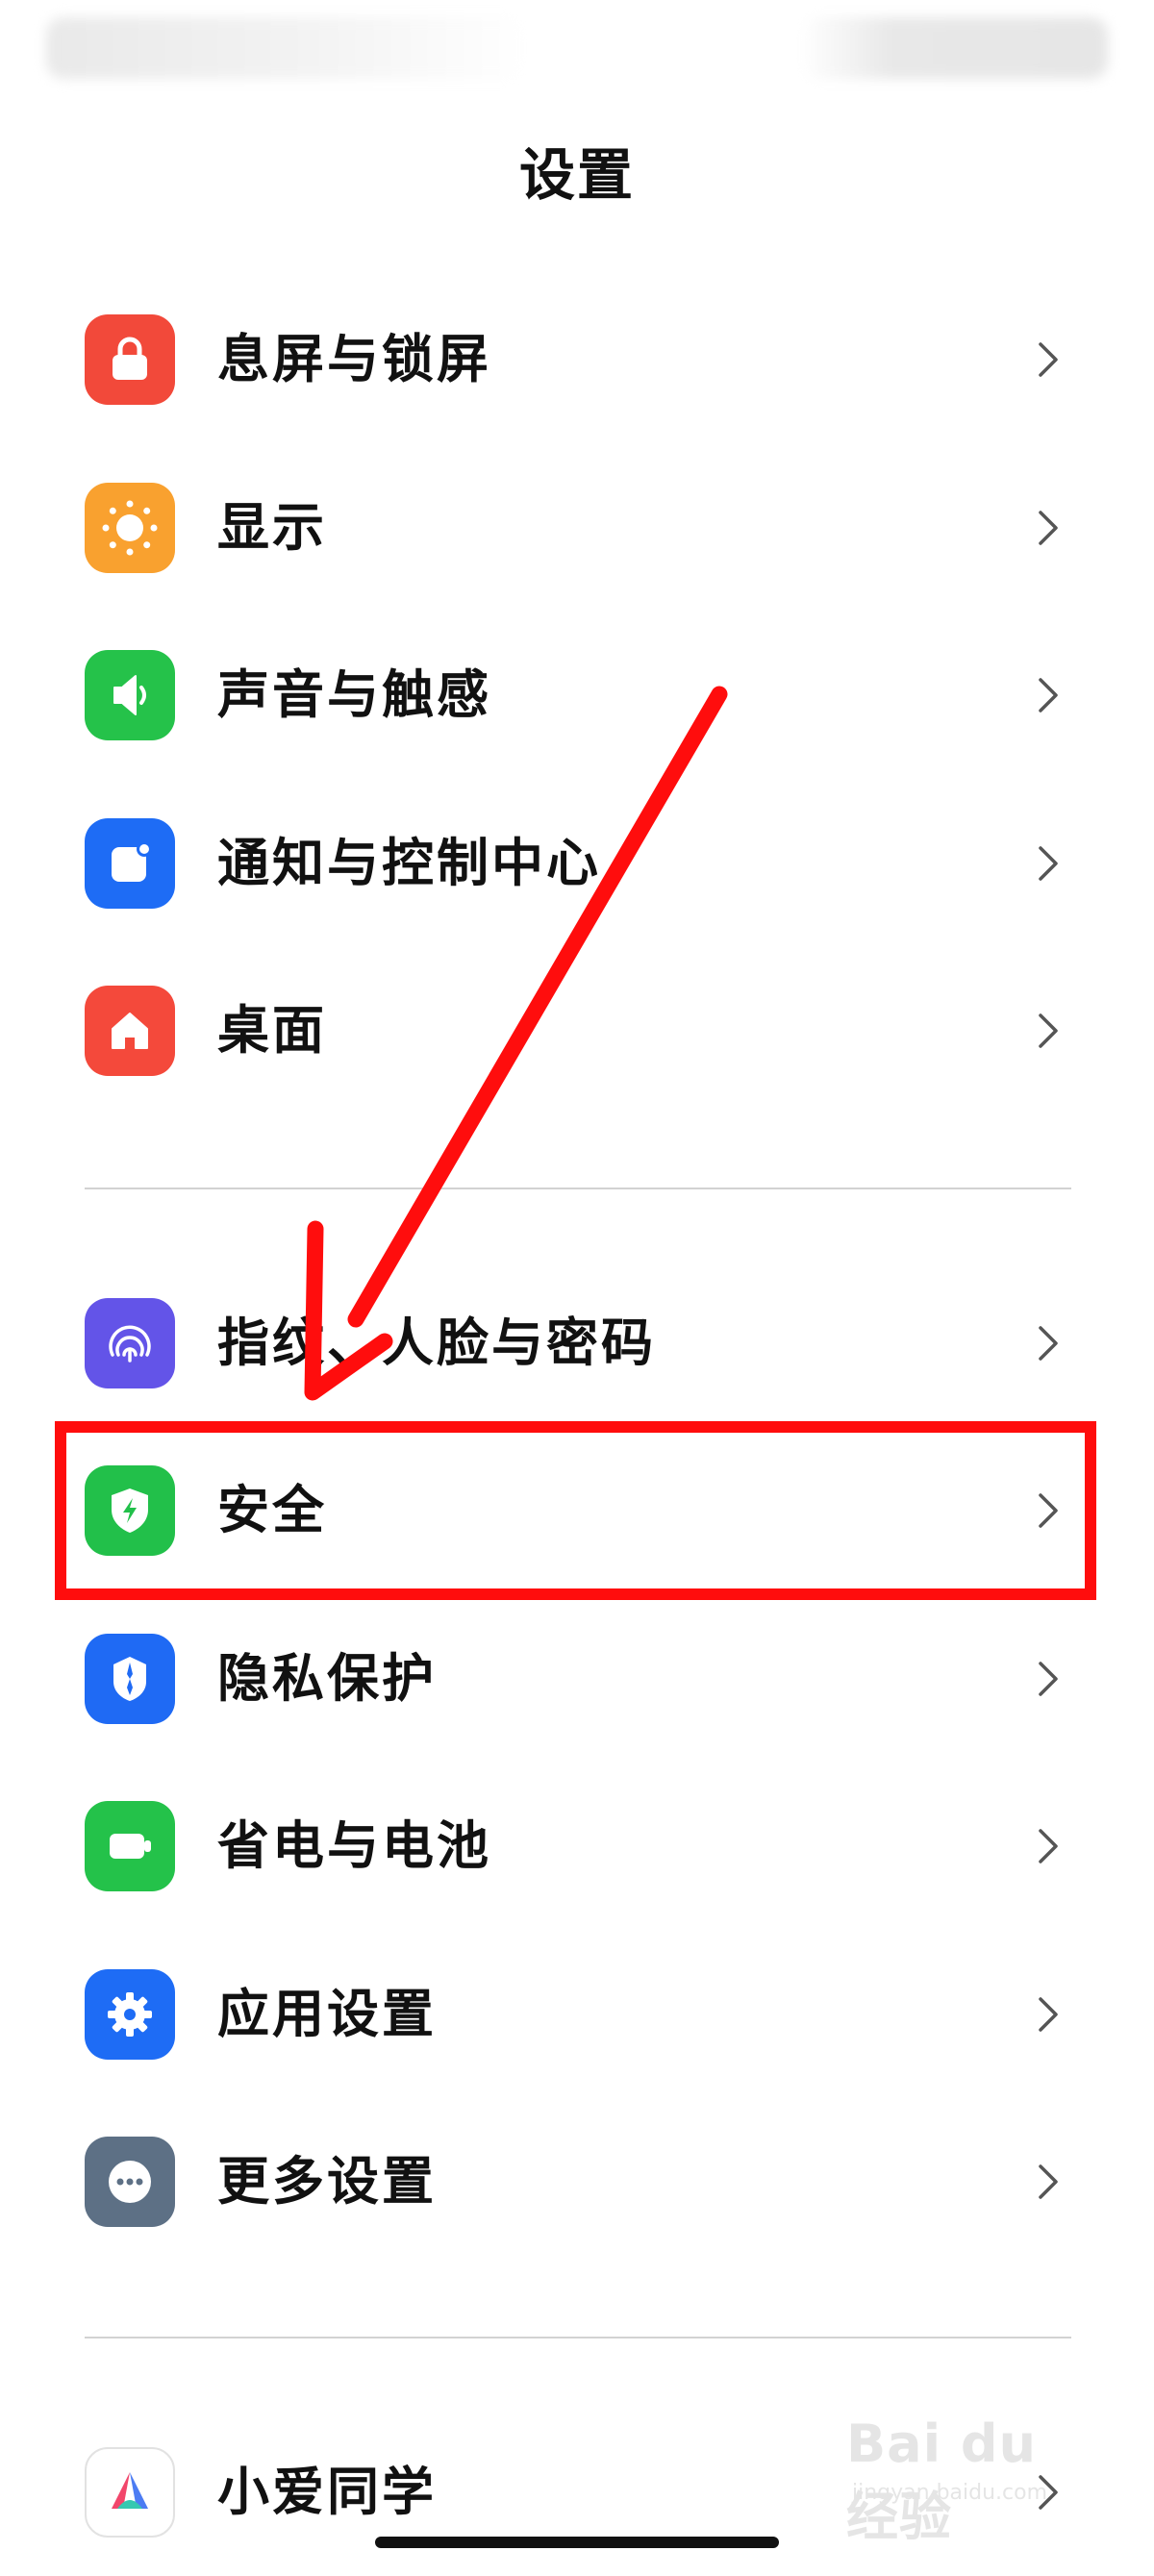 The image size is (1154, 2576). What do you see at coordinates (327, 2181) in the screenshot?
I see `settings-item-label: 更多设置` at bounding box center [327, 2181].